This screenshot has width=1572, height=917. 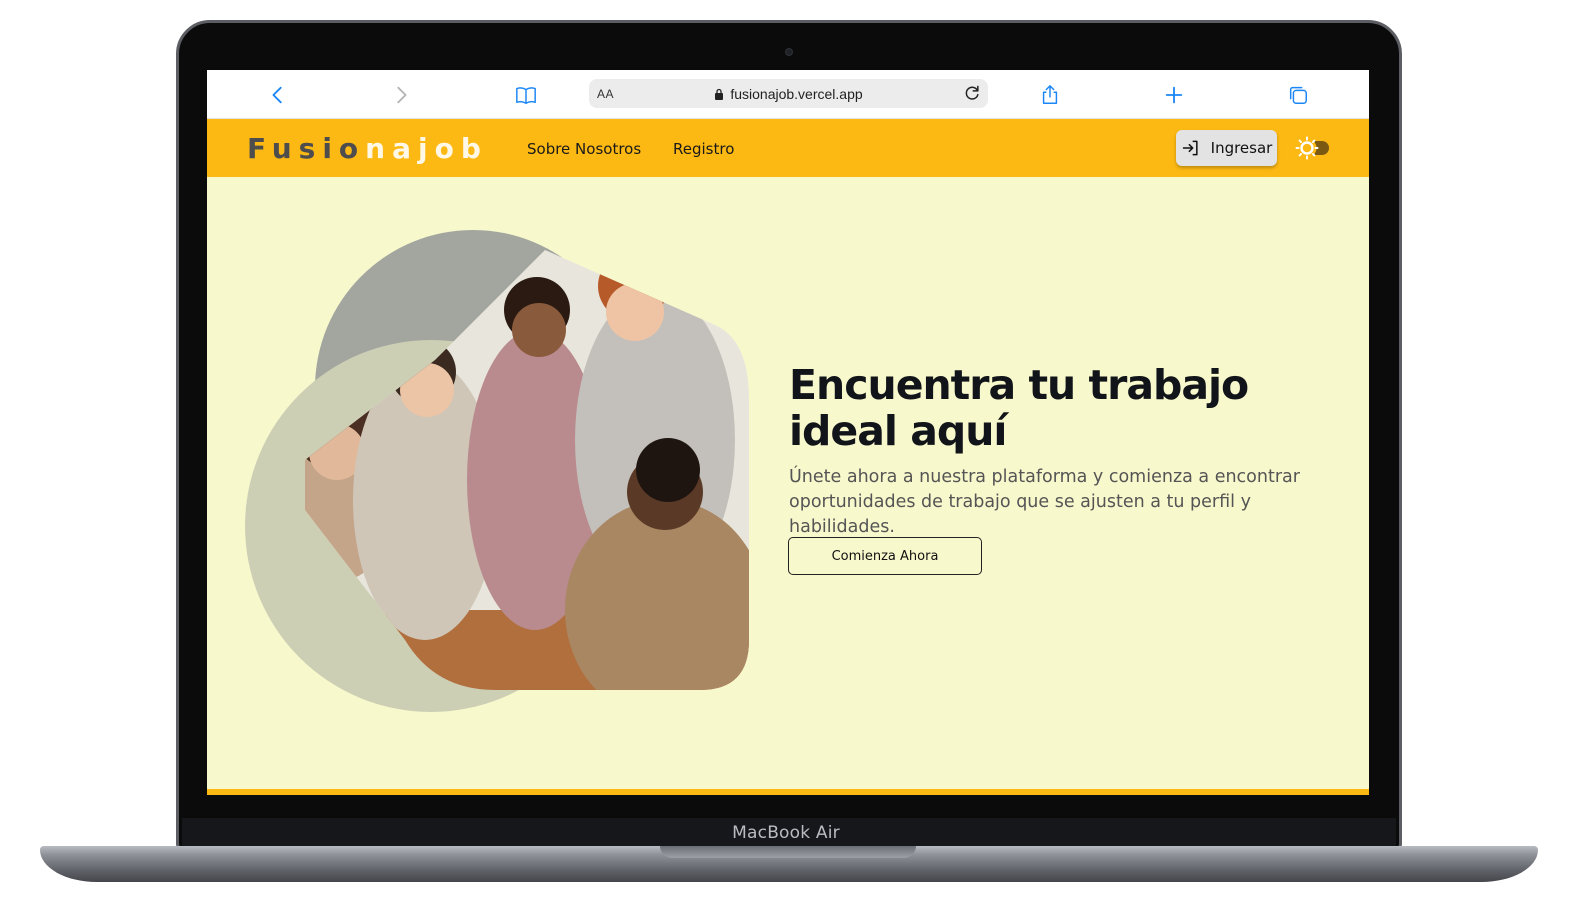 What do you see at coordinates (1019, 408) in the screenshot?
I see `hero-title: Encuentra tu trabajo ideal aquí` at bounding box center [1019, 408].